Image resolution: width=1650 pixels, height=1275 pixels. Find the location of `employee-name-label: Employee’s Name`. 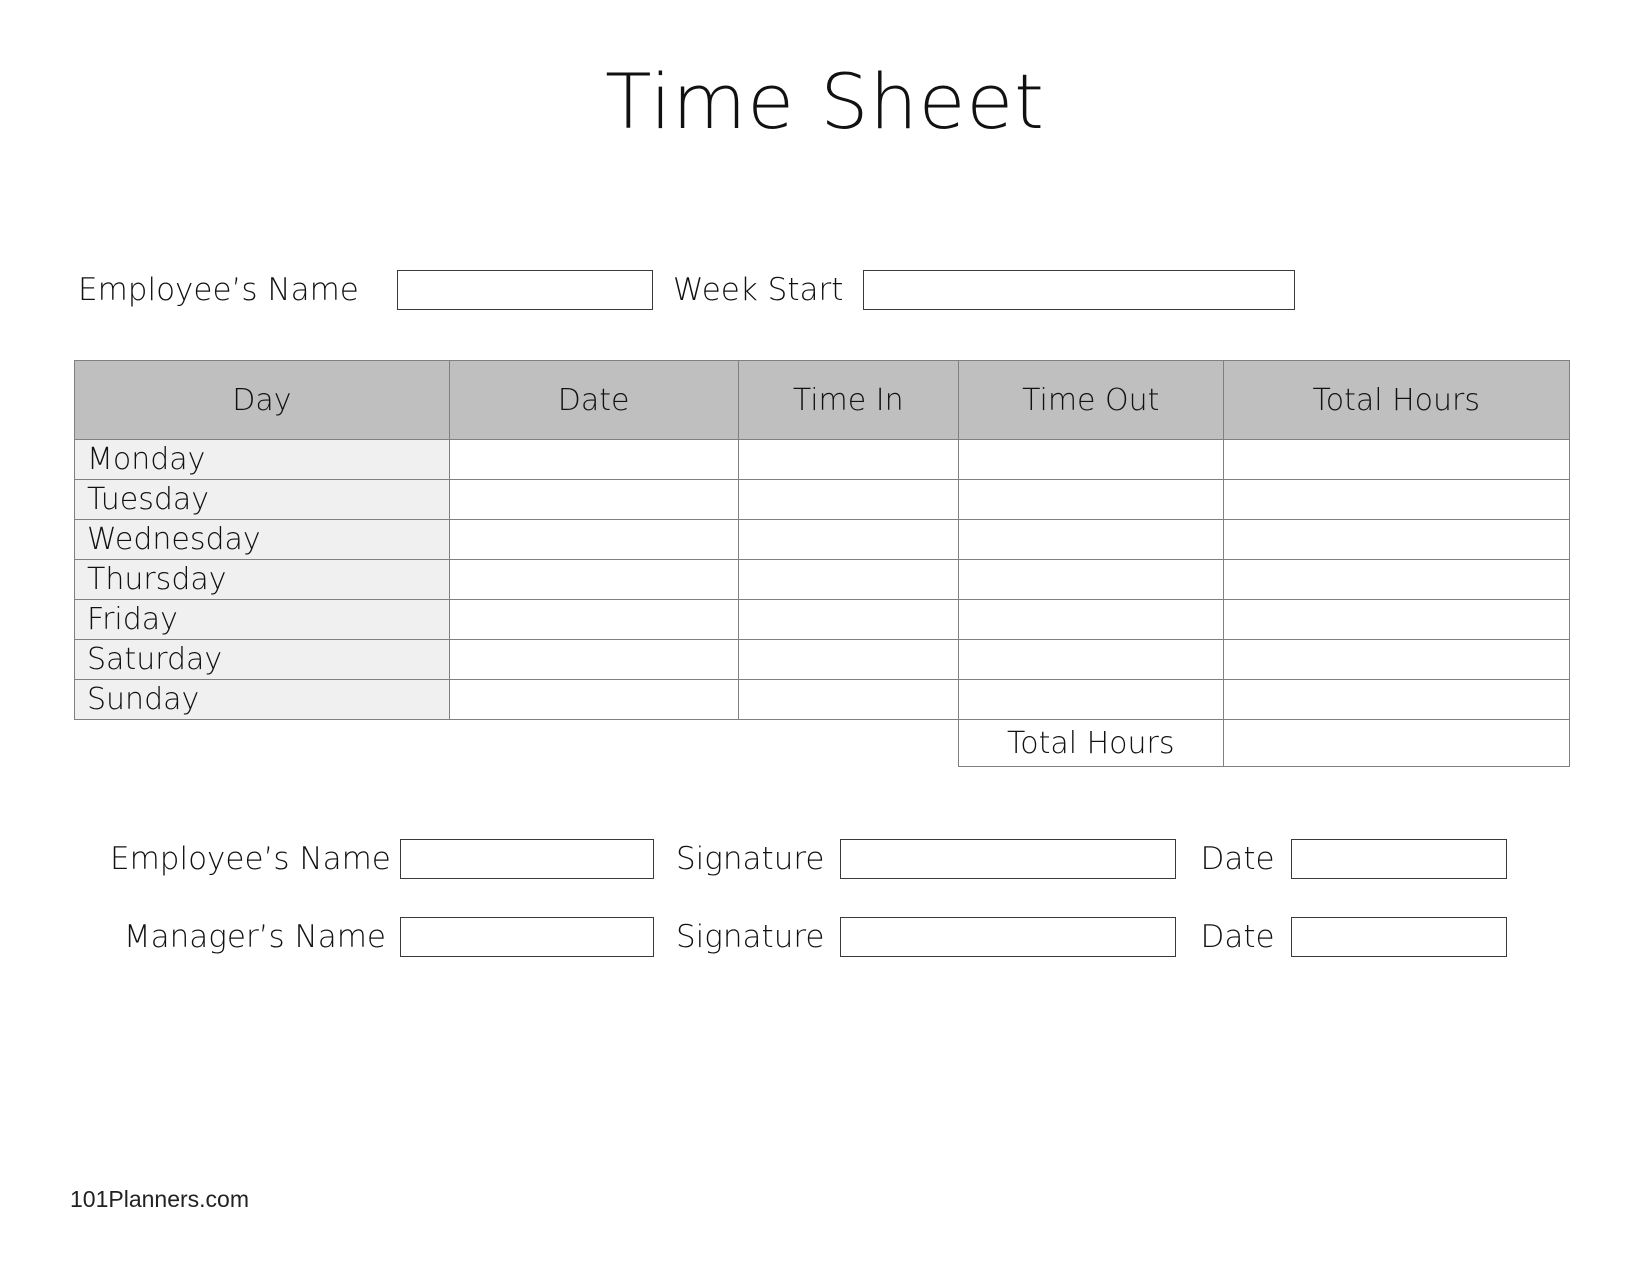

employee-name-label: Employee’s Name is located at coordinates (218, 289).